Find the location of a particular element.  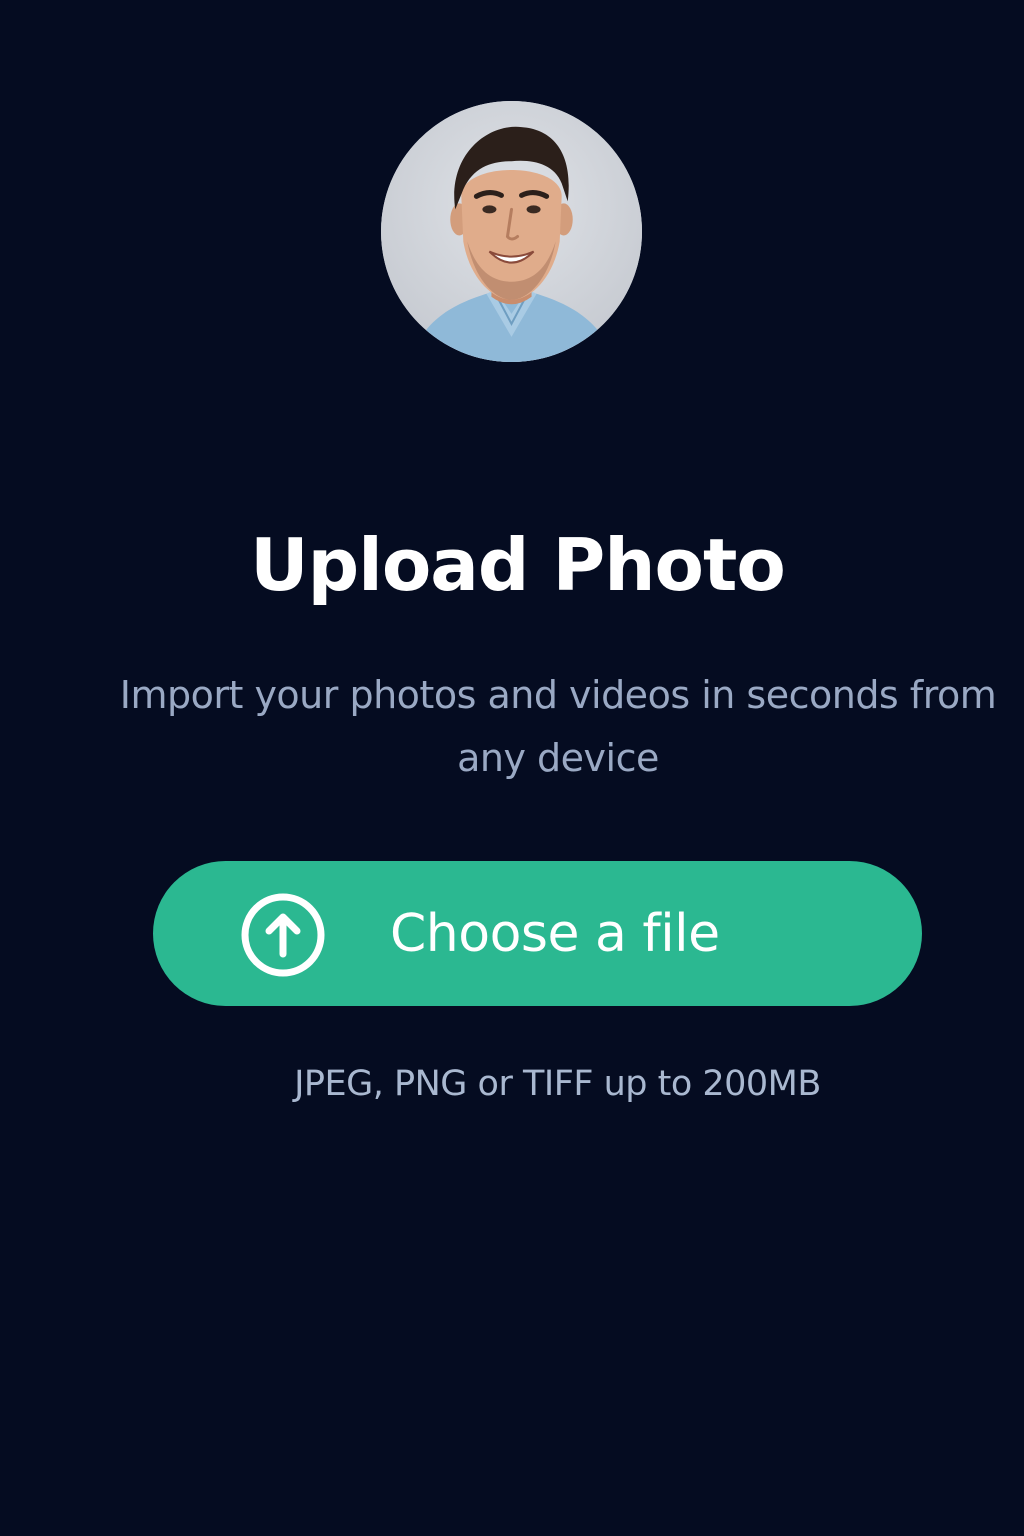

choose-file-button-label: Choose a file is located at coordinates (555, 934).